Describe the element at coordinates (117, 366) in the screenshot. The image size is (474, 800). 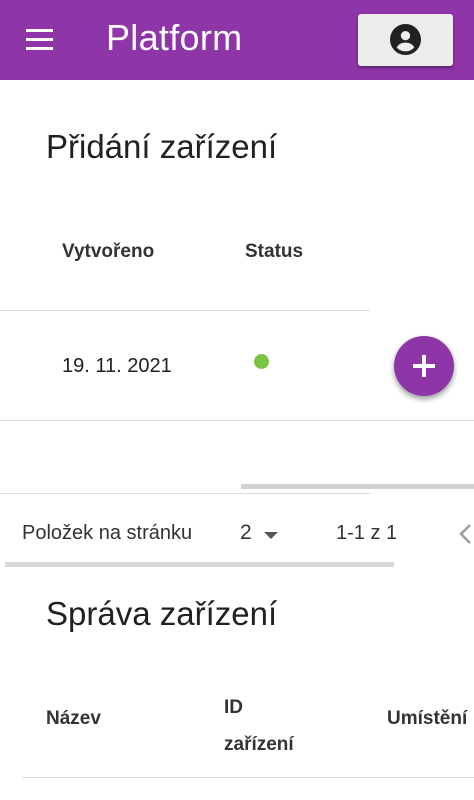
I see `cell-created: 19. 11. 2021` at that location.